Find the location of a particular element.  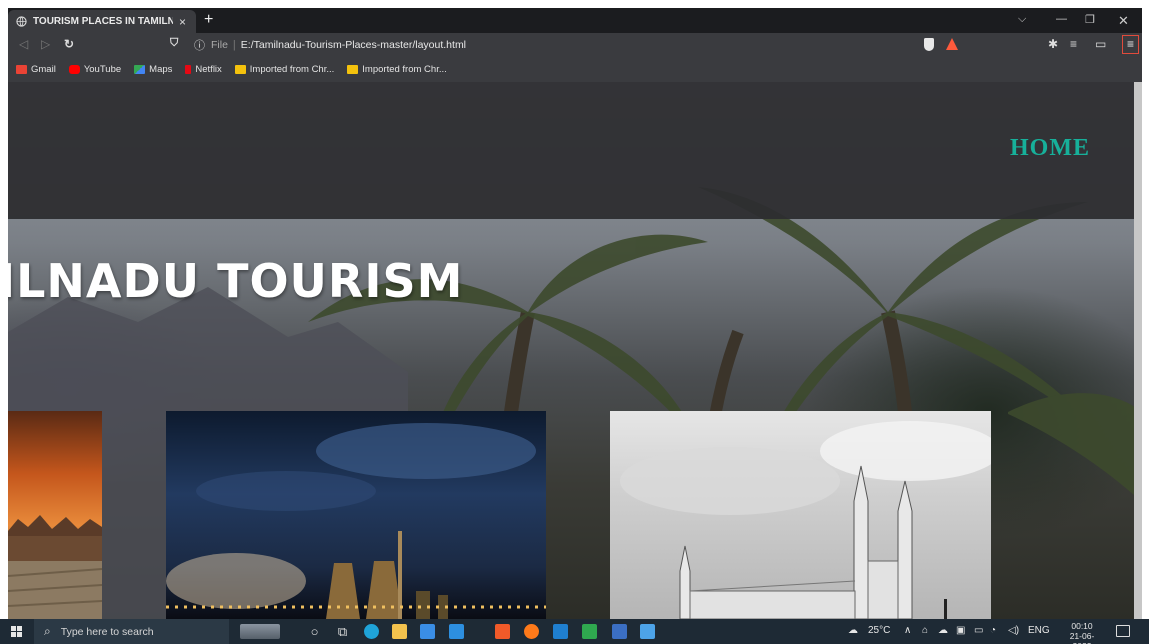

taskbar-search-box: ⌕ Type here to search is located at coordinates (131, 631).